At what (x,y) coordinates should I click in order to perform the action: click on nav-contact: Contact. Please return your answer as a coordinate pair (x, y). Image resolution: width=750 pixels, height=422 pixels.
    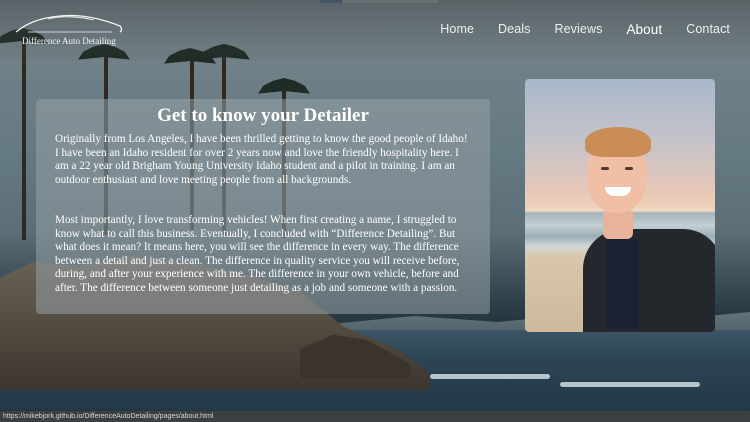
    Looking at the image, I should click on (708, 29).